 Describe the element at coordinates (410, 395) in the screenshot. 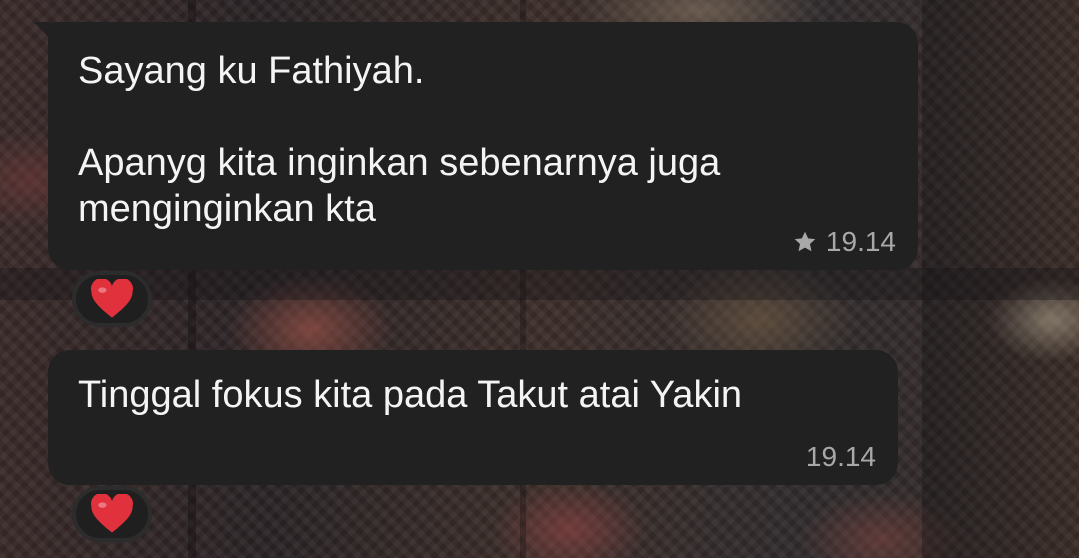

I see `message-text: Tinggal fokus kita pada Takut atai Yakin` at that location.